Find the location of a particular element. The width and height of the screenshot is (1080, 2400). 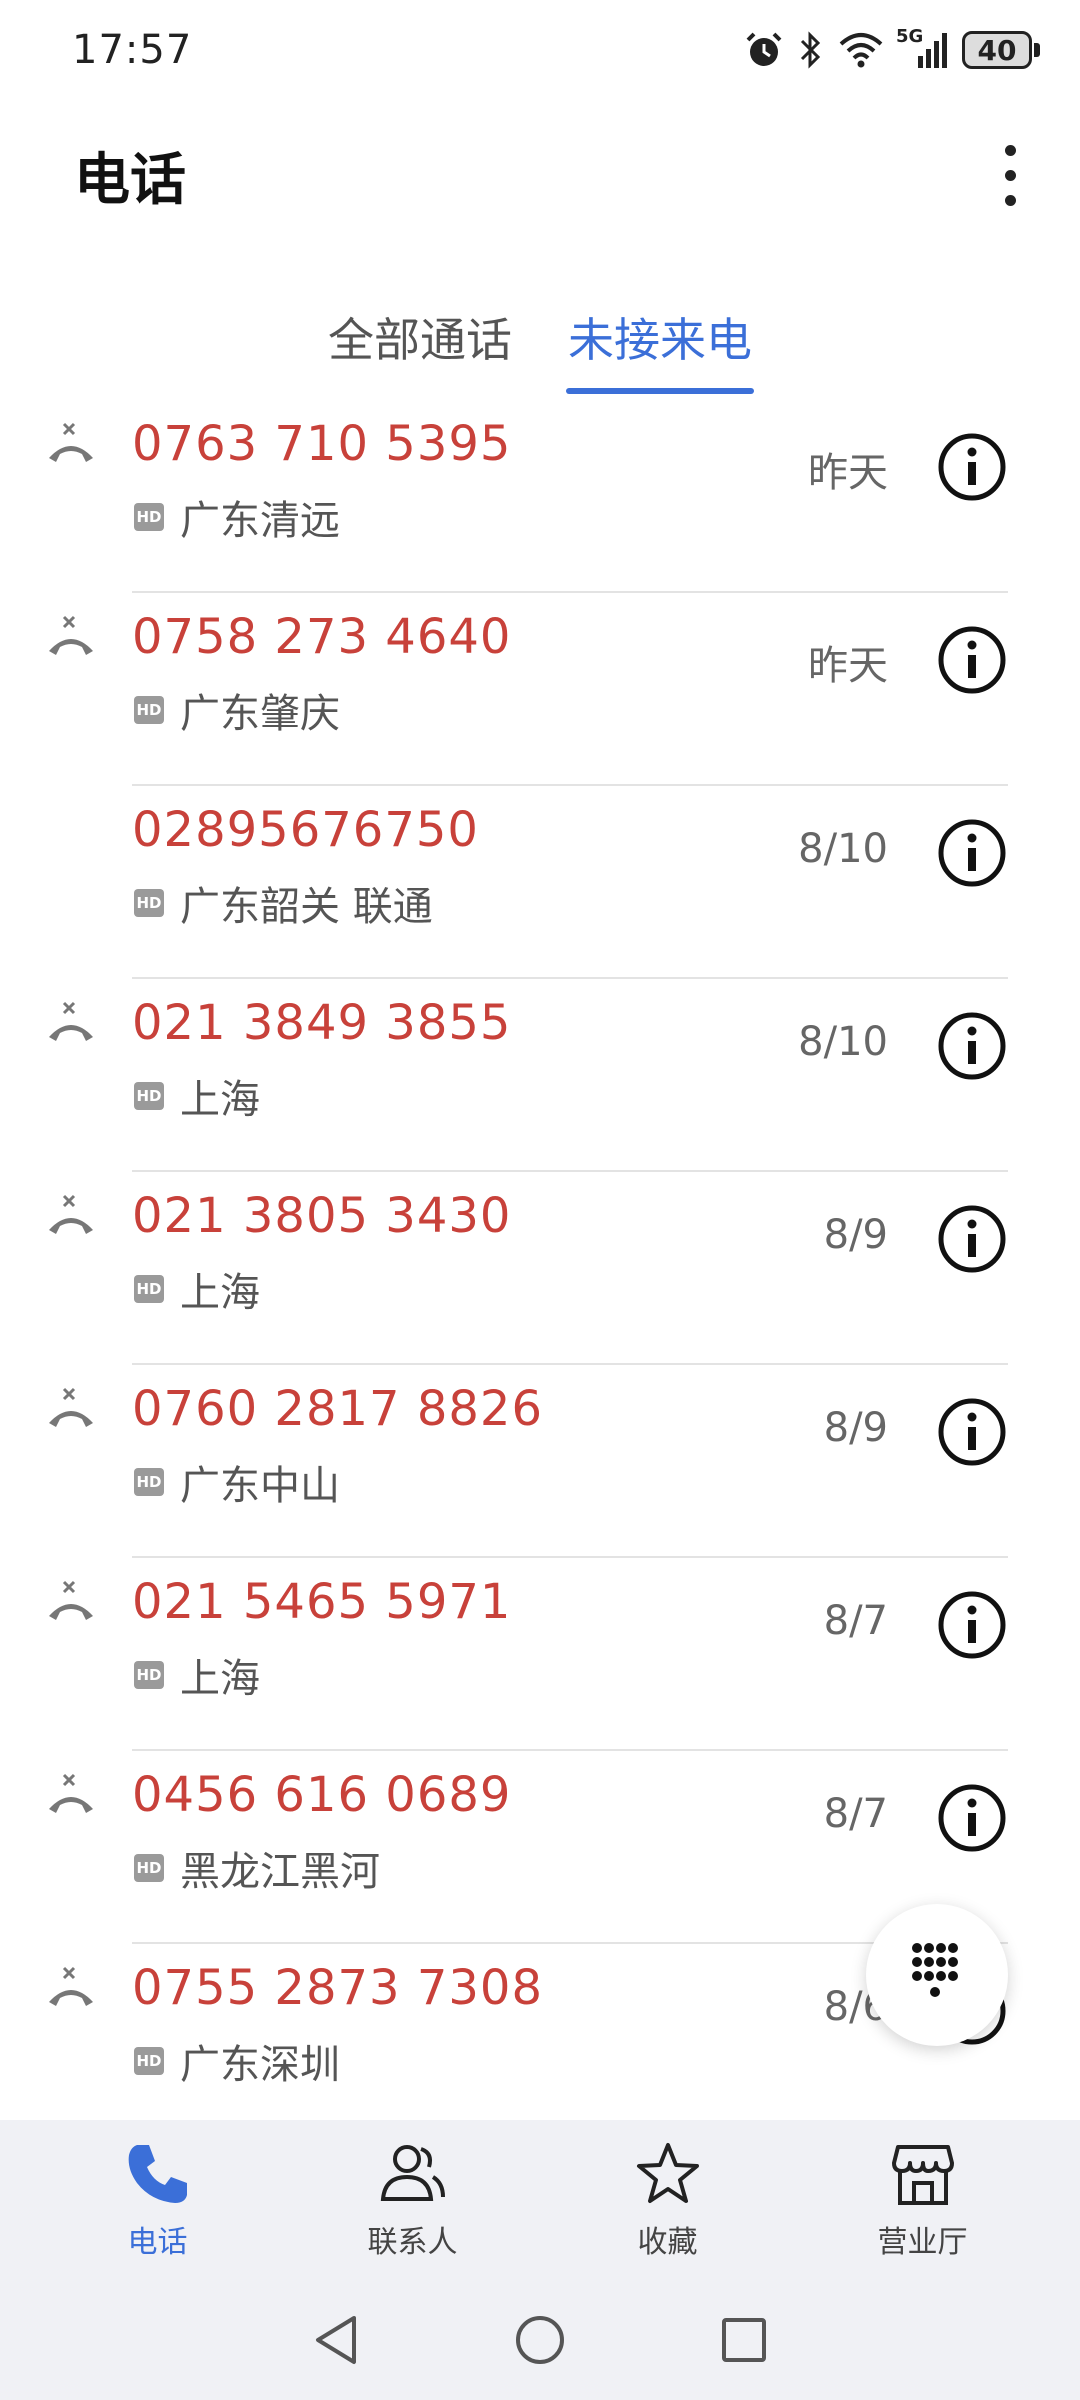

tab-all-calls: 全部通话 is located at coordinates (420, 348).